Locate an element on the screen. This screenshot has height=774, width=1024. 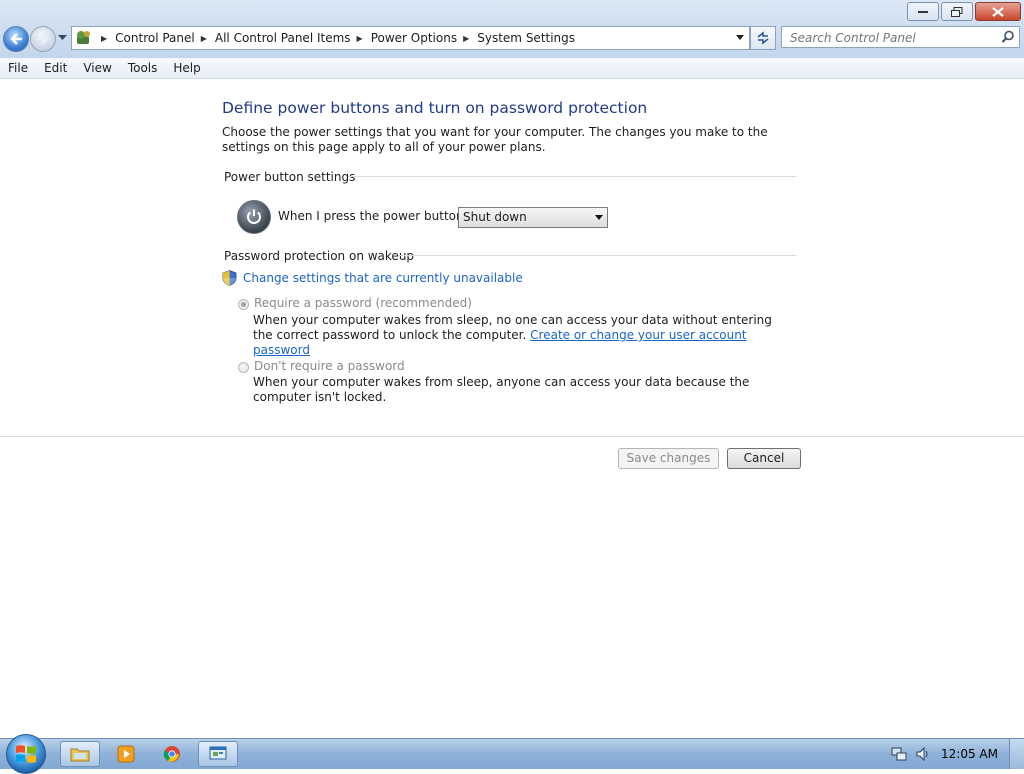
forward-button is located at coordinates (43, 39).